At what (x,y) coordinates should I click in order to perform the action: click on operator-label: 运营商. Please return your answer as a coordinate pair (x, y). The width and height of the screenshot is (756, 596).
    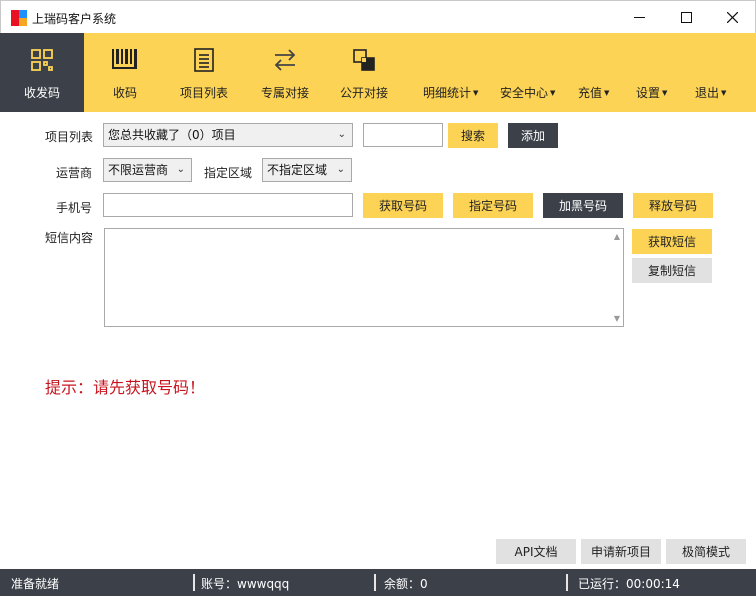
    Looking at the image, I should click on (74, 173).